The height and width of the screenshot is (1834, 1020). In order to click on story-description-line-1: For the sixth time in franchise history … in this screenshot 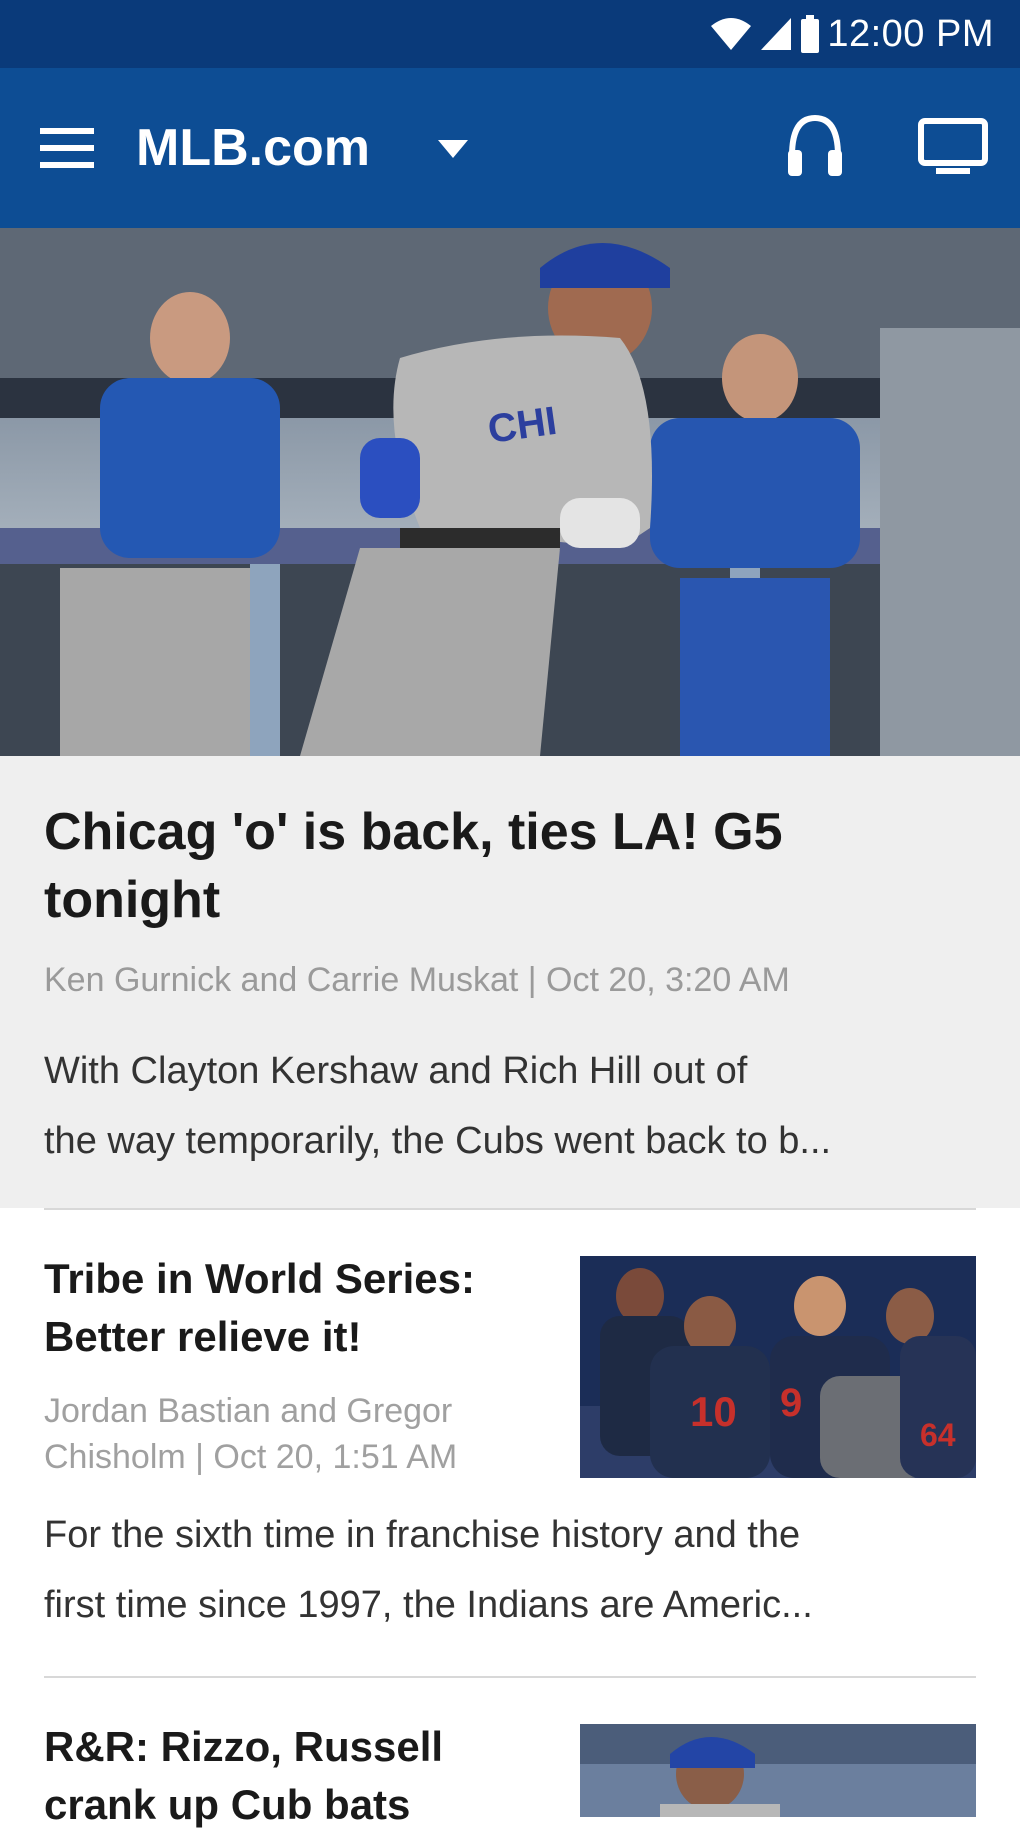, I will do `click(422, 1535)`.